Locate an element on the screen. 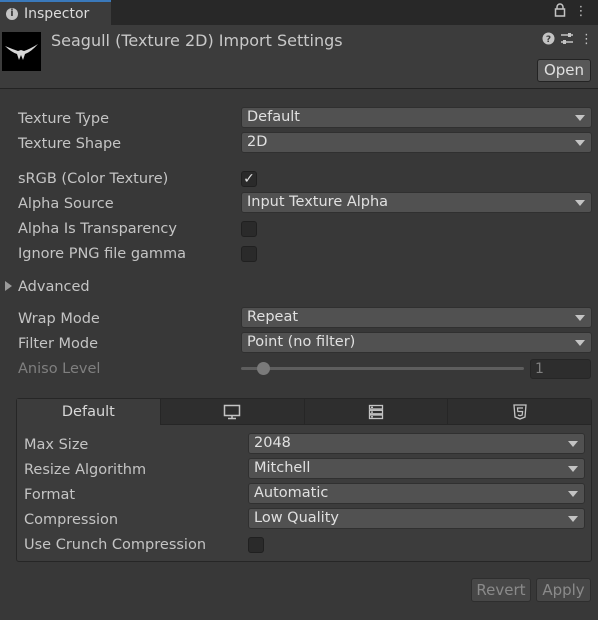 Image resolution: width=598 pixels, height=620 pixels. apply-button: Apply is located at coordinates (563, 590).